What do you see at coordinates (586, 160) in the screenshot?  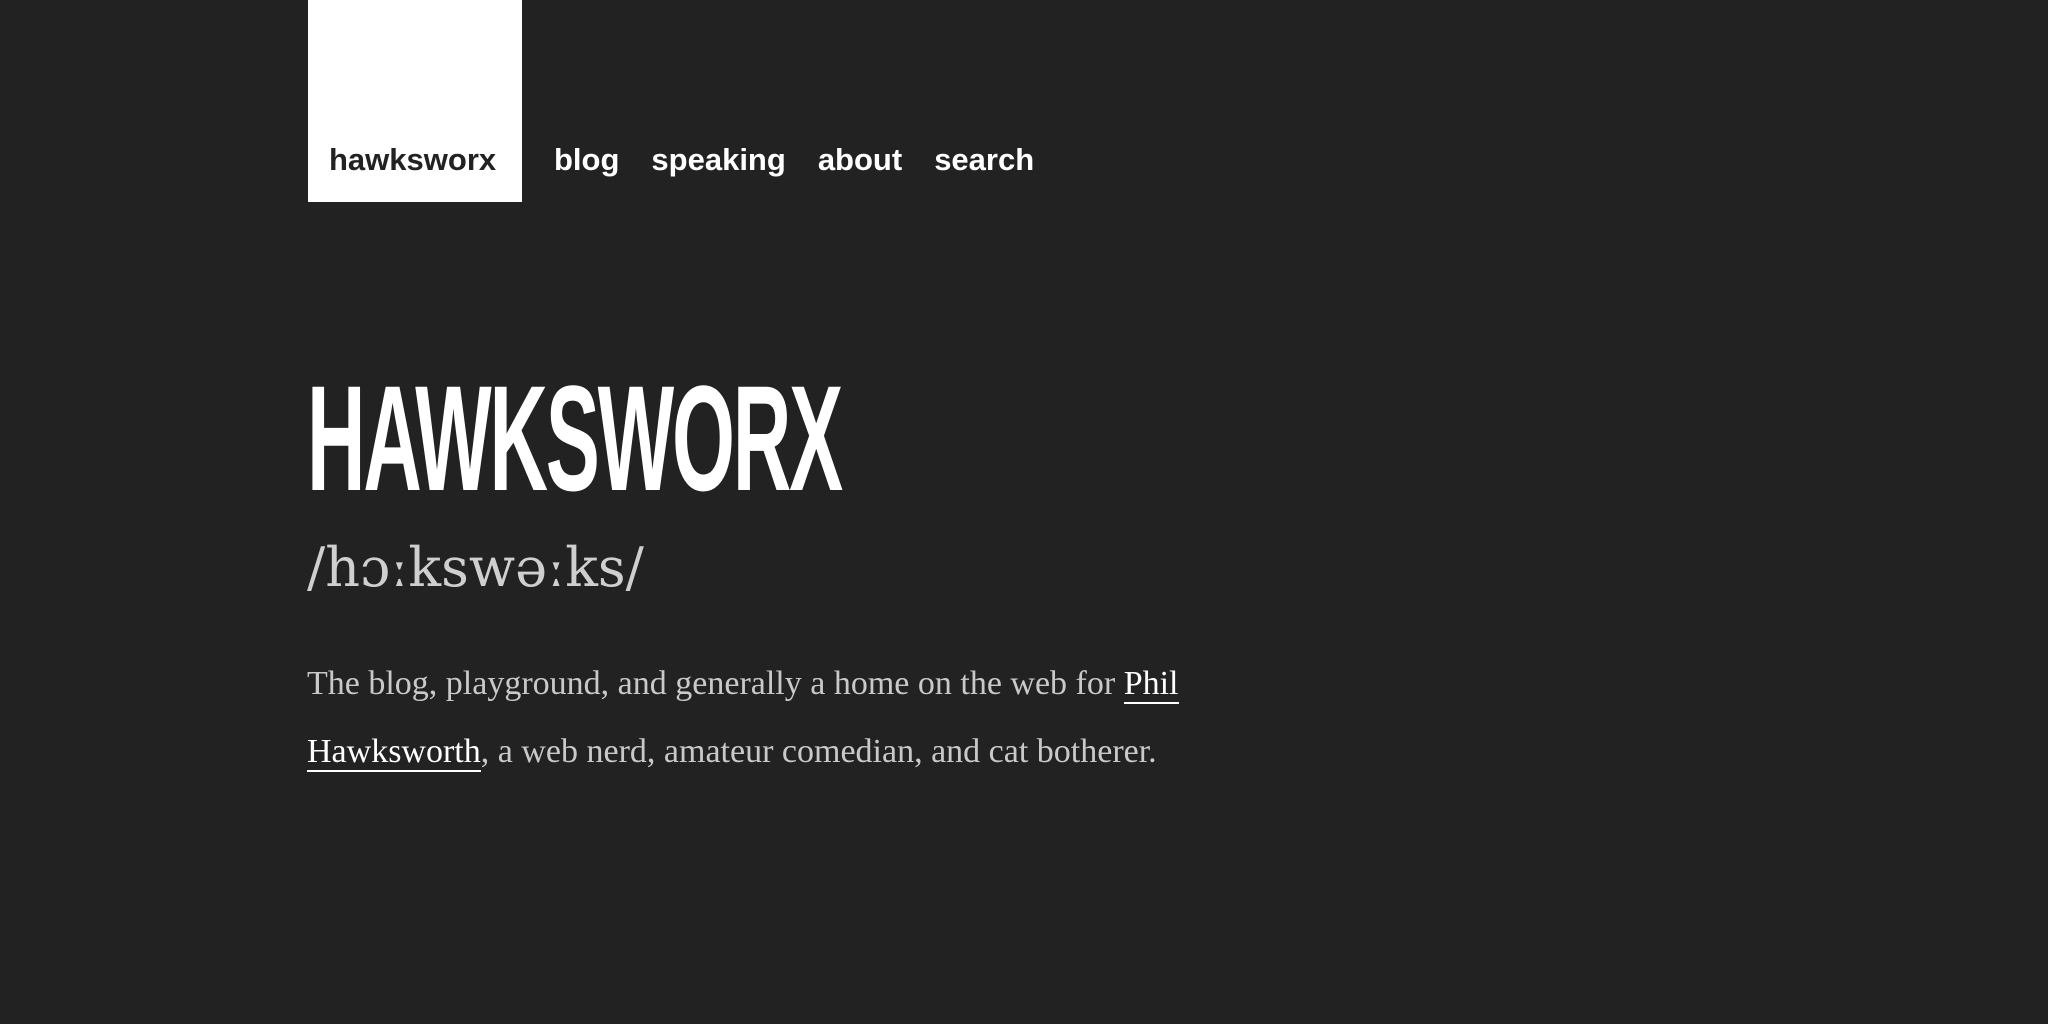 I see `nav-item-blog: blog` at bounding box center [586, 160].